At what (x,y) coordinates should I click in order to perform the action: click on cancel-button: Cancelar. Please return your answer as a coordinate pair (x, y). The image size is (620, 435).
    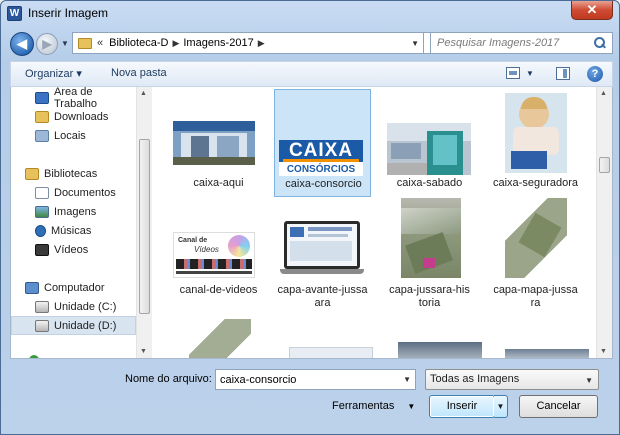
    Looking at the image, I should click on (558, 406).